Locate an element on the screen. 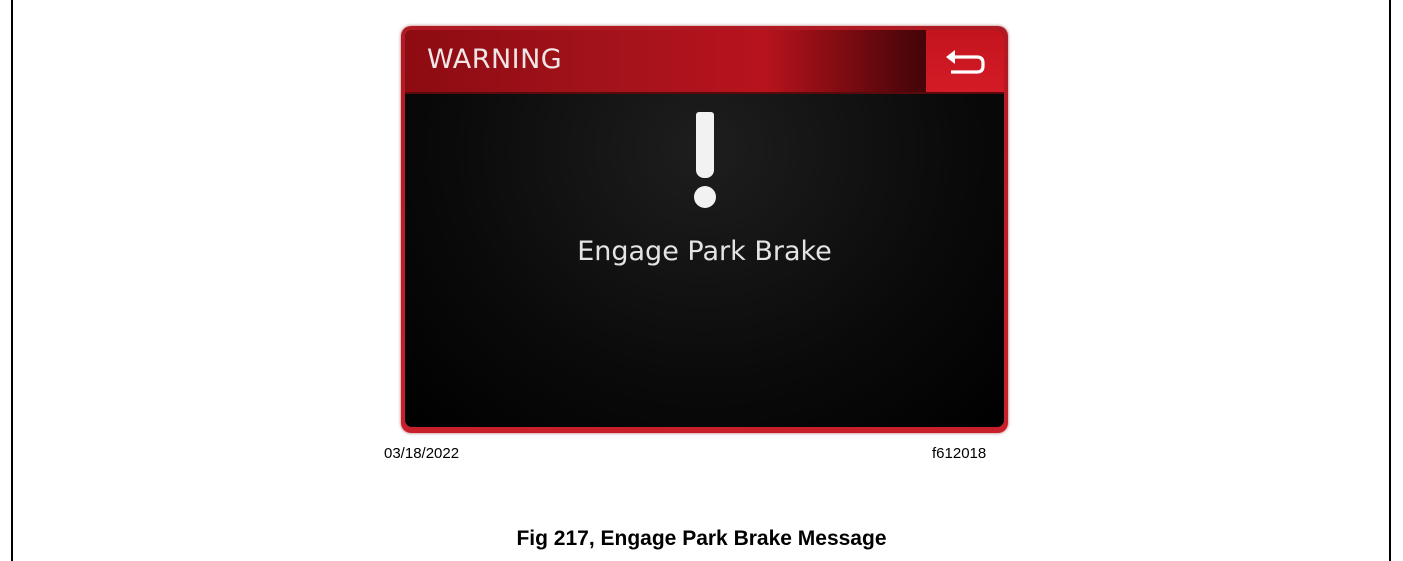 The width and height of the screenshot is (1403, 561). figure-code: f612018 is located at coordinates (959, 453).